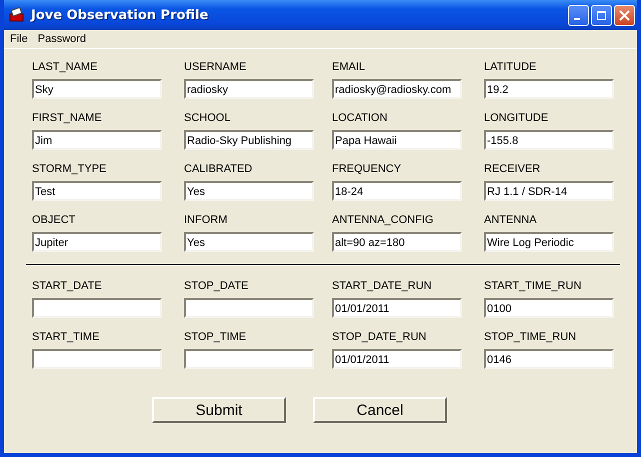 Image resolution: width=641 pixels, height=457 pixels. I want to click on text-field: 0146, so click(549, 359).